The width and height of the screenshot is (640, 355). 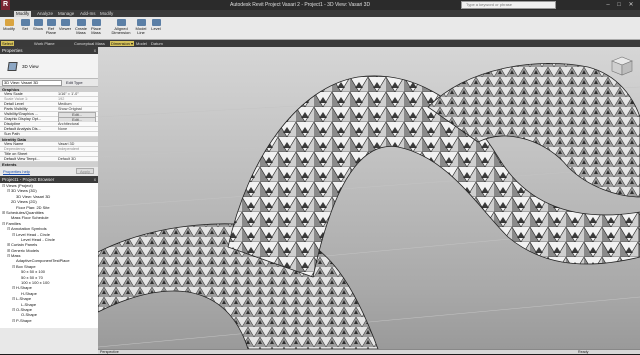 What do you see at coordinates (141, 43) in the screenshot?
I see `panel-model: Model` at bounding box center [141, 43].